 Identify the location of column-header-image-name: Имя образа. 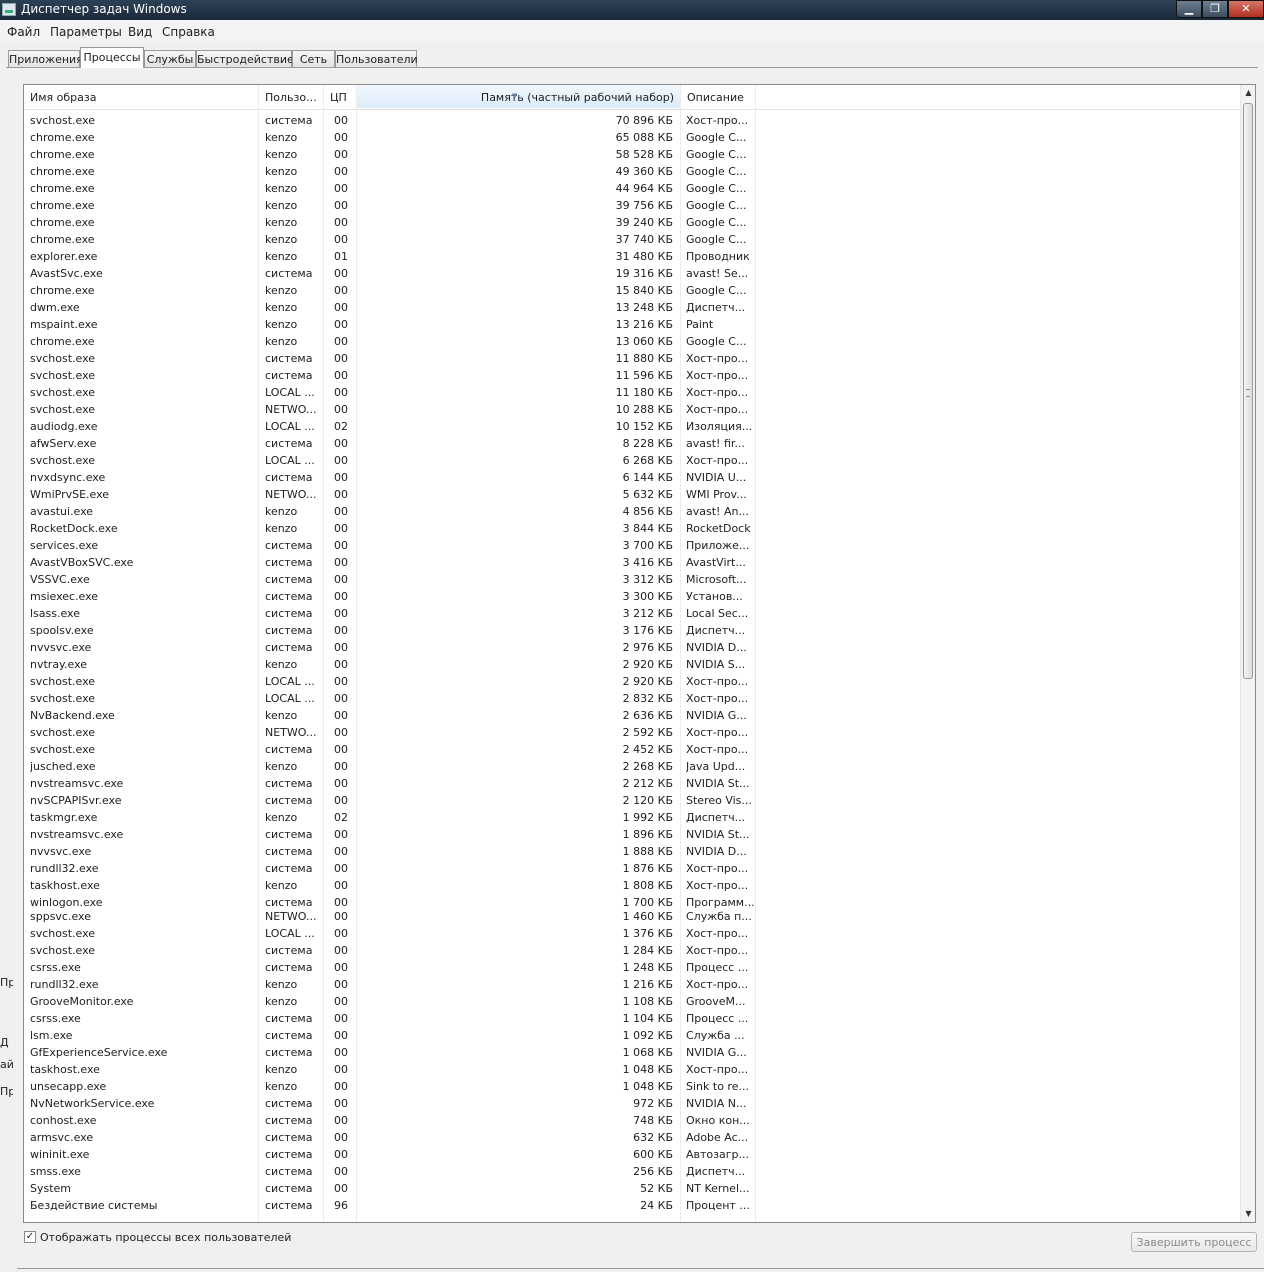
(141, 96).